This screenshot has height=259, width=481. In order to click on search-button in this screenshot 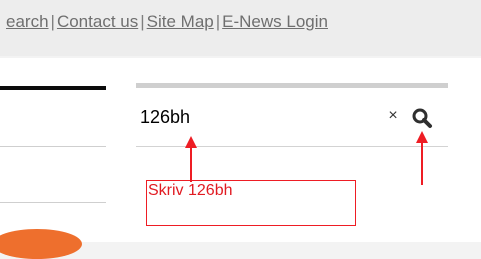, I will do `click(423, 118)`.